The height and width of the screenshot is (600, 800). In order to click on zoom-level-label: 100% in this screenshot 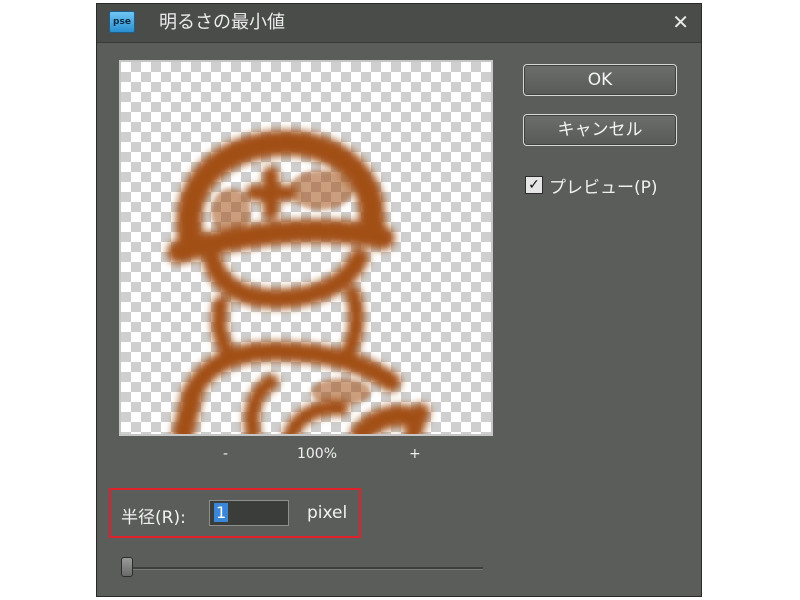, I will do `click(317, 454)`.